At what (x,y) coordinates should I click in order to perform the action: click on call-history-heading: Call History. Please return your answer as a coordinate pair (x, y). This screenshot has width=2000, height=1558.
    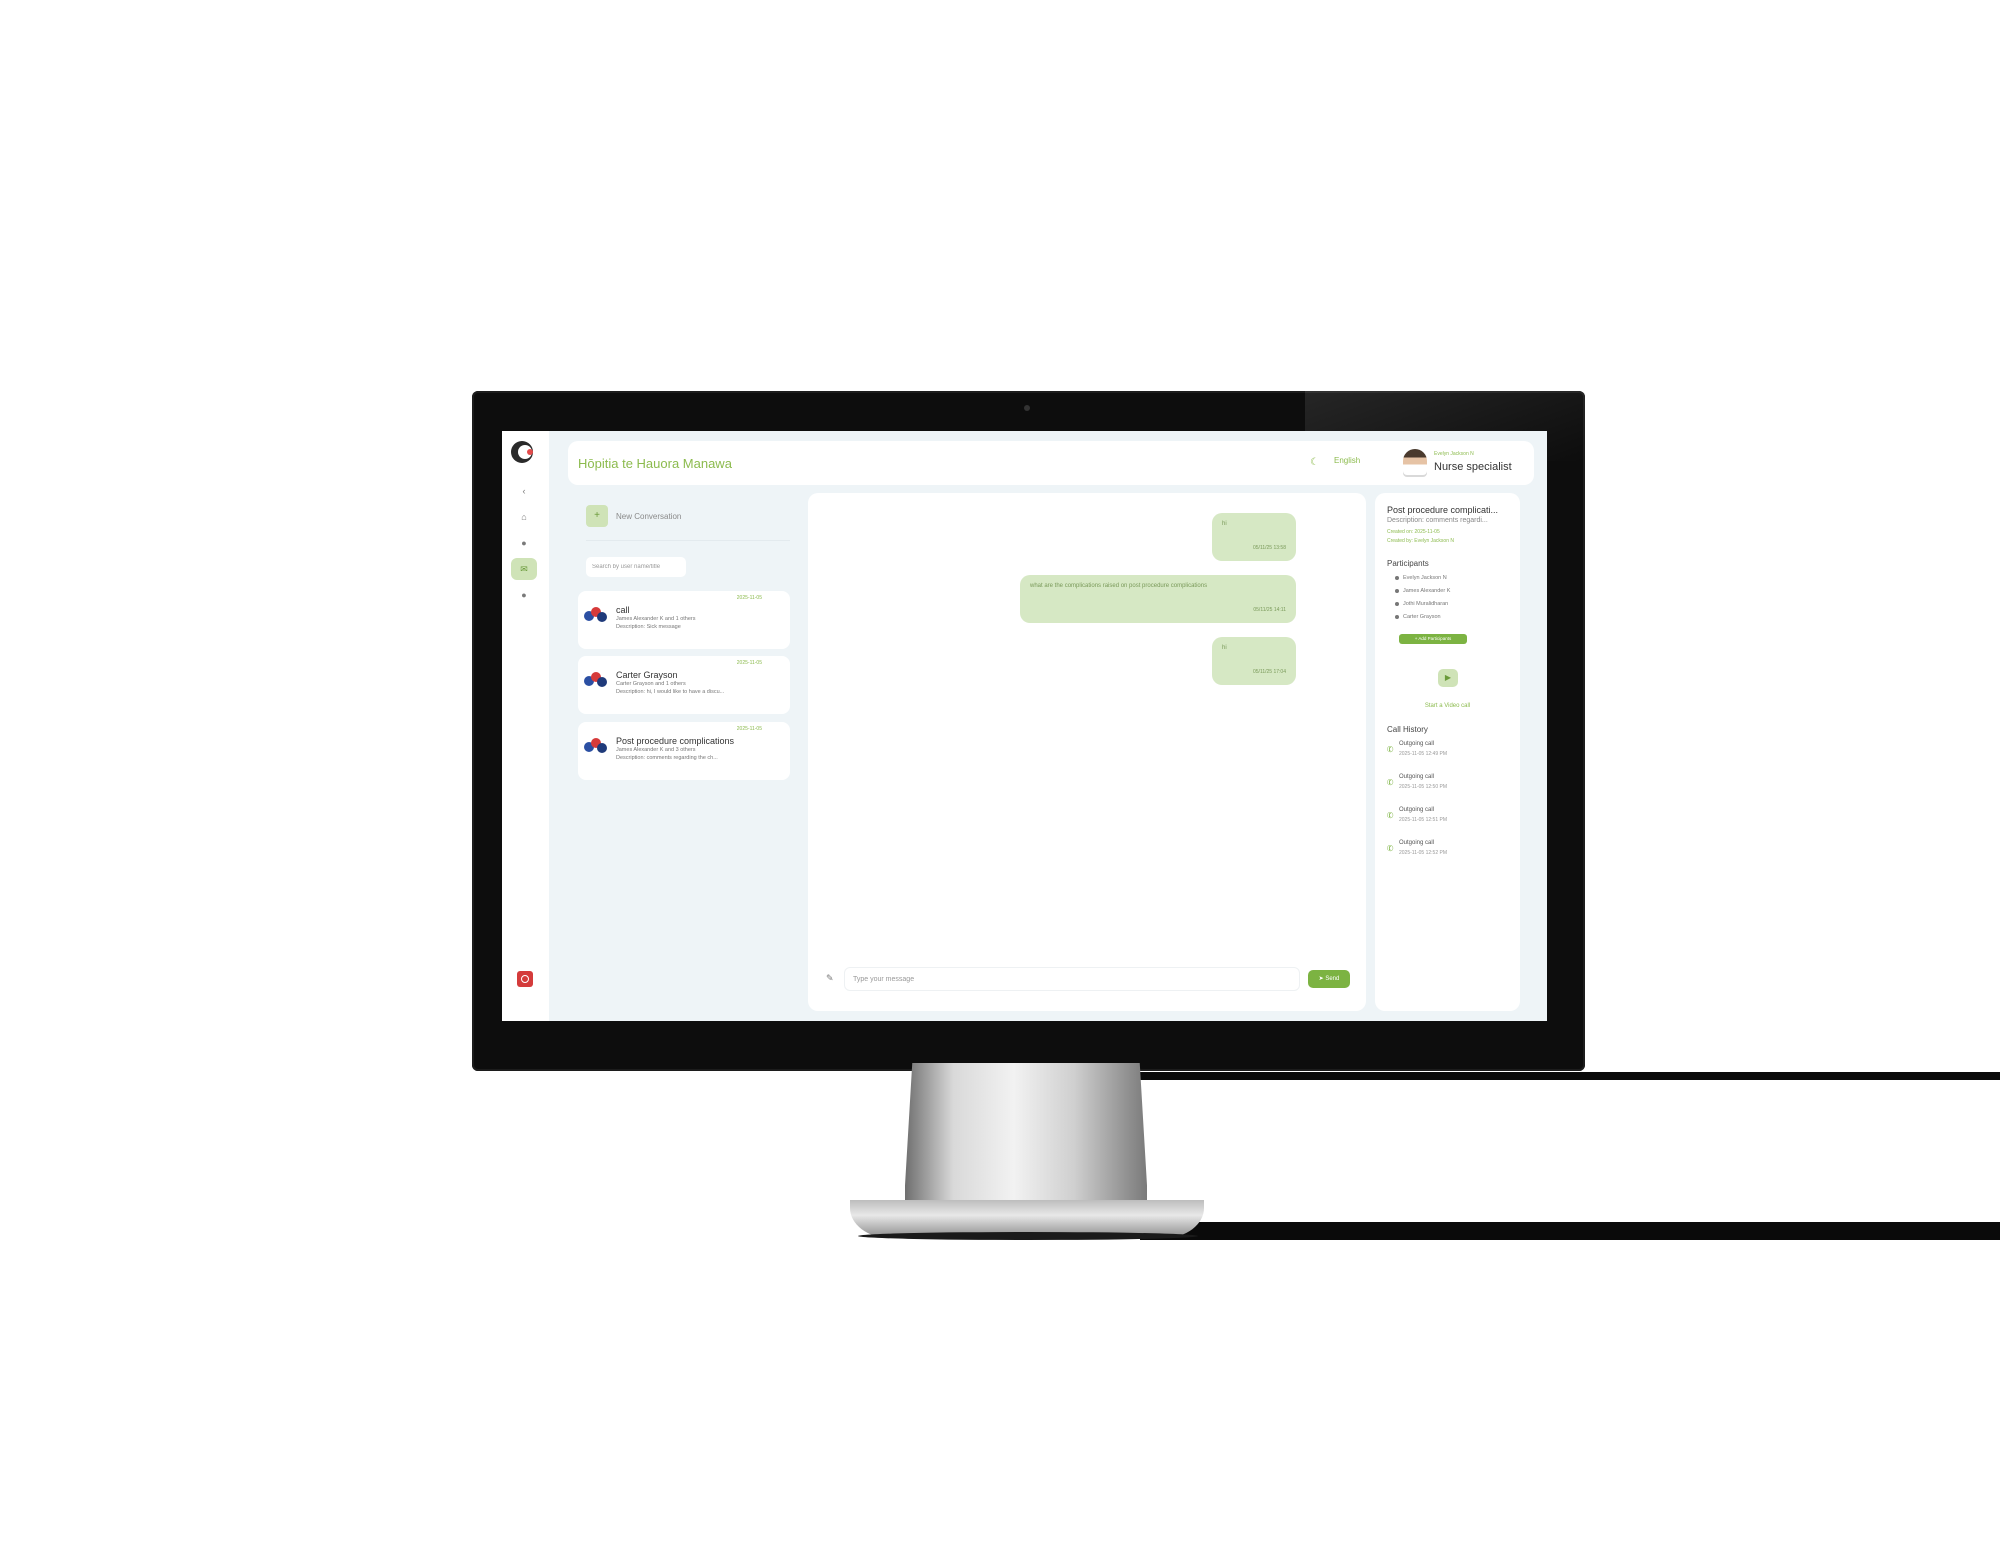
    Looking at the image, I should click on (1407, 729).